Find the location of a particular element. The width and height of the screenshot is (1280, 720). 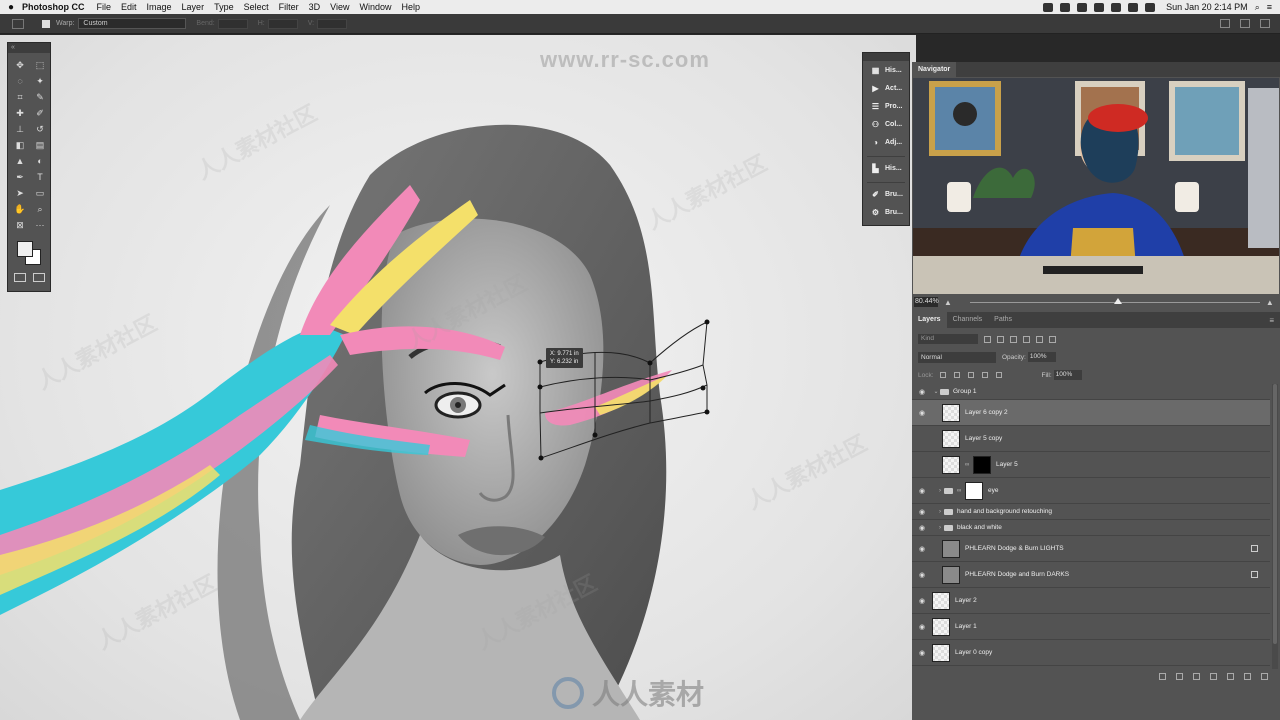

delete-layer-icon is located at coordinates (1264, 676).